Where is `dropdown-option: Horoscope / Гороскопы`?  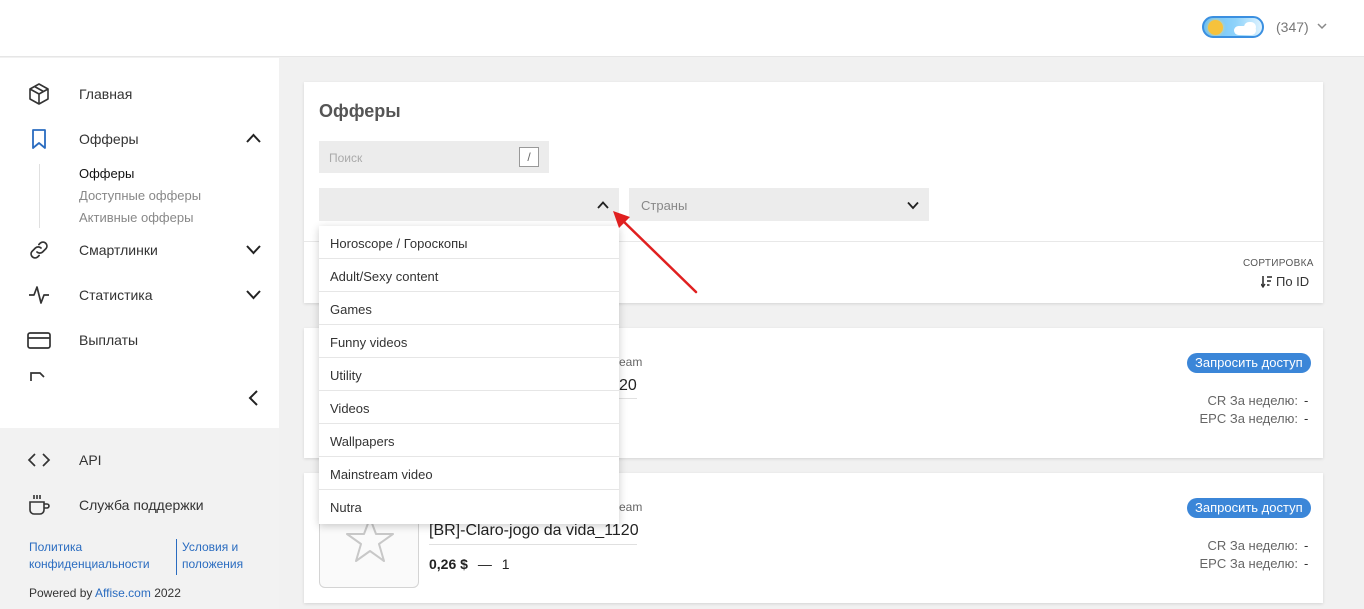
dropdown-option: Horoscope / Гороскопы is located at coordinates (469, 242).